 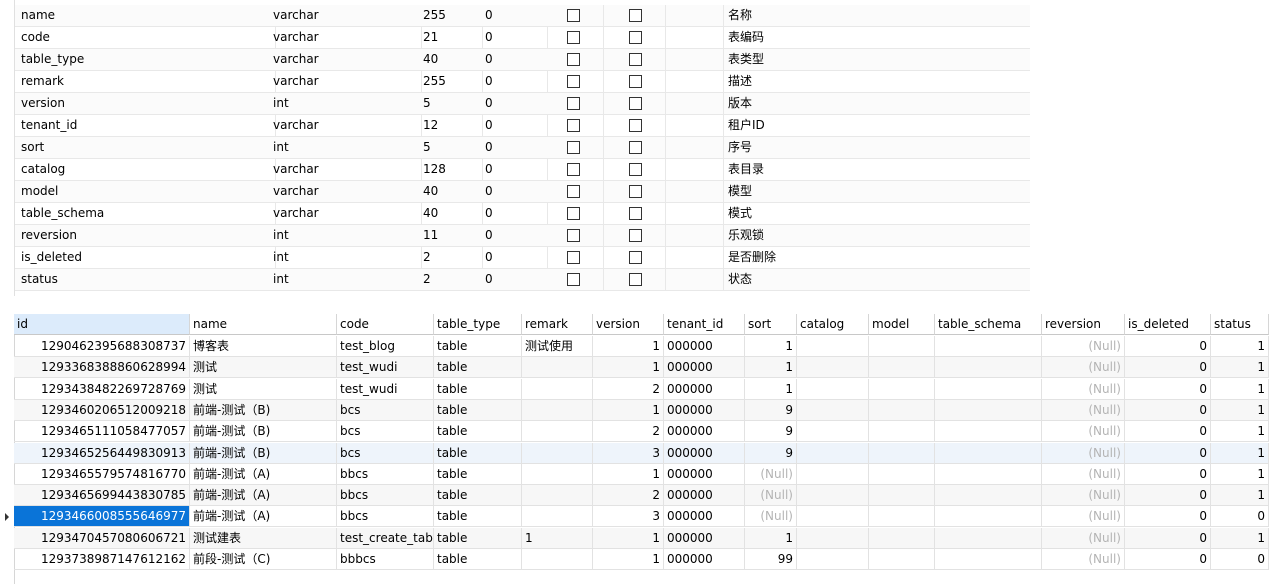 What do you see at coordinates (877, 148) in the screenshot?
I see `field-comment: 序号` at bounding box center [877, 148].